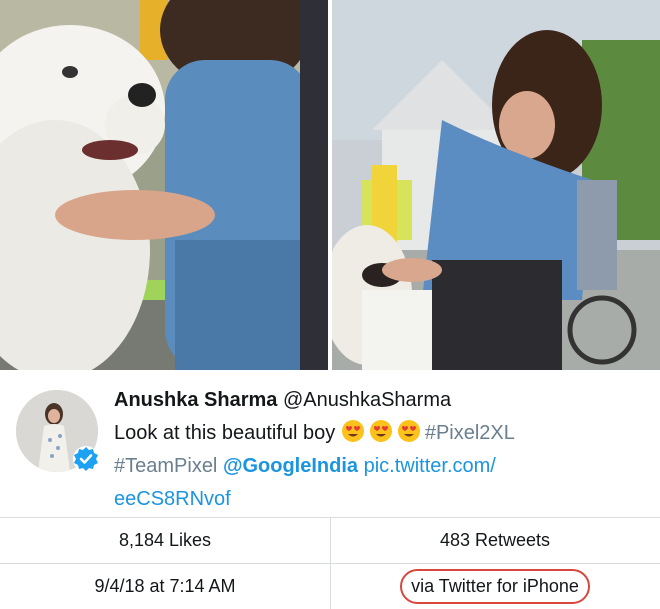  I want to click on tweet-body-line3: eeCS8RNvof, so click(379, 499).